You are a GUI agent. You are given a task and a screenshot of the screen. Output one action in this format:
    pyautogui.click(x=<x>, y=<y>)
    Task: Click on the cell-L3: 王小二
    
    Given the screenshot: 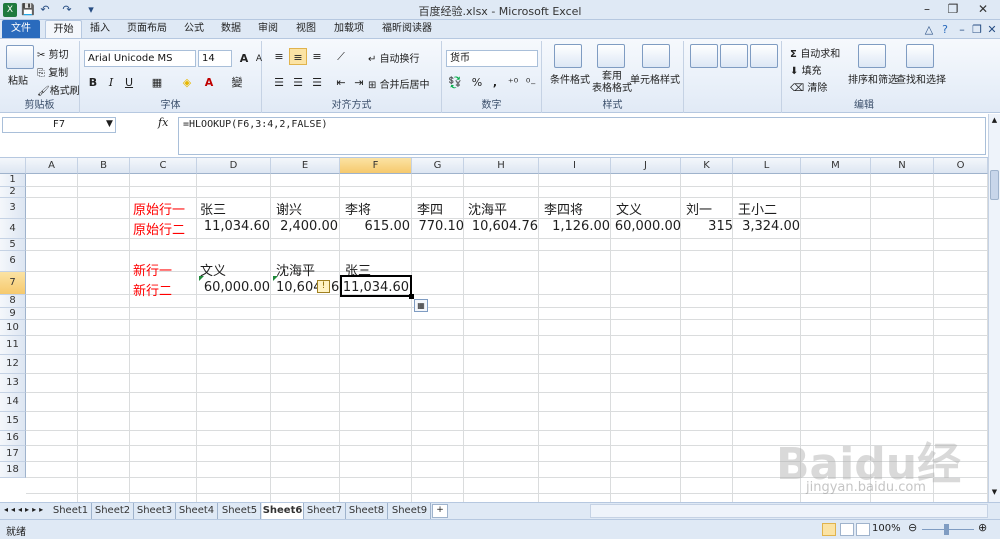 What is the action you would take?
    pyautogui.click(x=757, y=208)
    